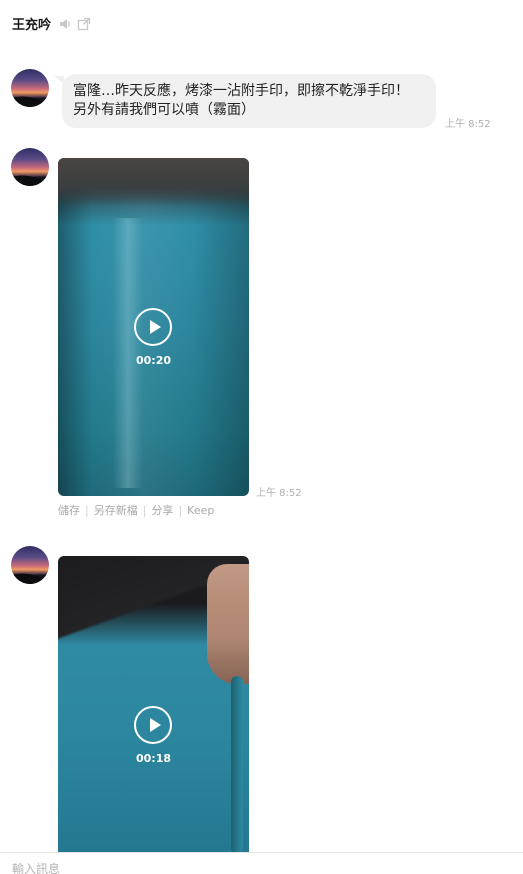 The height and width of the screenshot is (874, 523). Describe the element at coordinates (164, 110) in the screenshot. I see `message-line: 另外有請我們可以噴（霧面）` at that location.